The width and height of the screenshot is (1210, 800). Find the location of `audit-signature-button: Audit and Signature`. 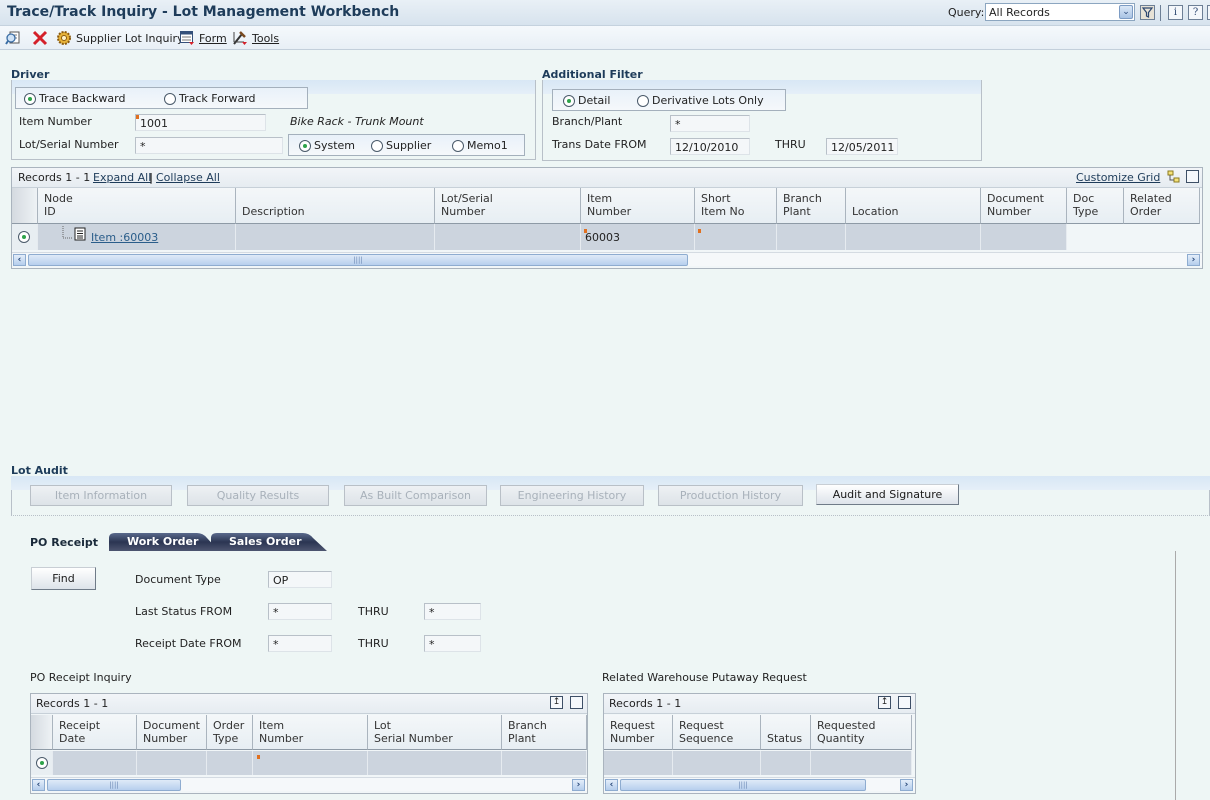

audit-signature-button: Audit and Signature is located at coordinates (887, 494).